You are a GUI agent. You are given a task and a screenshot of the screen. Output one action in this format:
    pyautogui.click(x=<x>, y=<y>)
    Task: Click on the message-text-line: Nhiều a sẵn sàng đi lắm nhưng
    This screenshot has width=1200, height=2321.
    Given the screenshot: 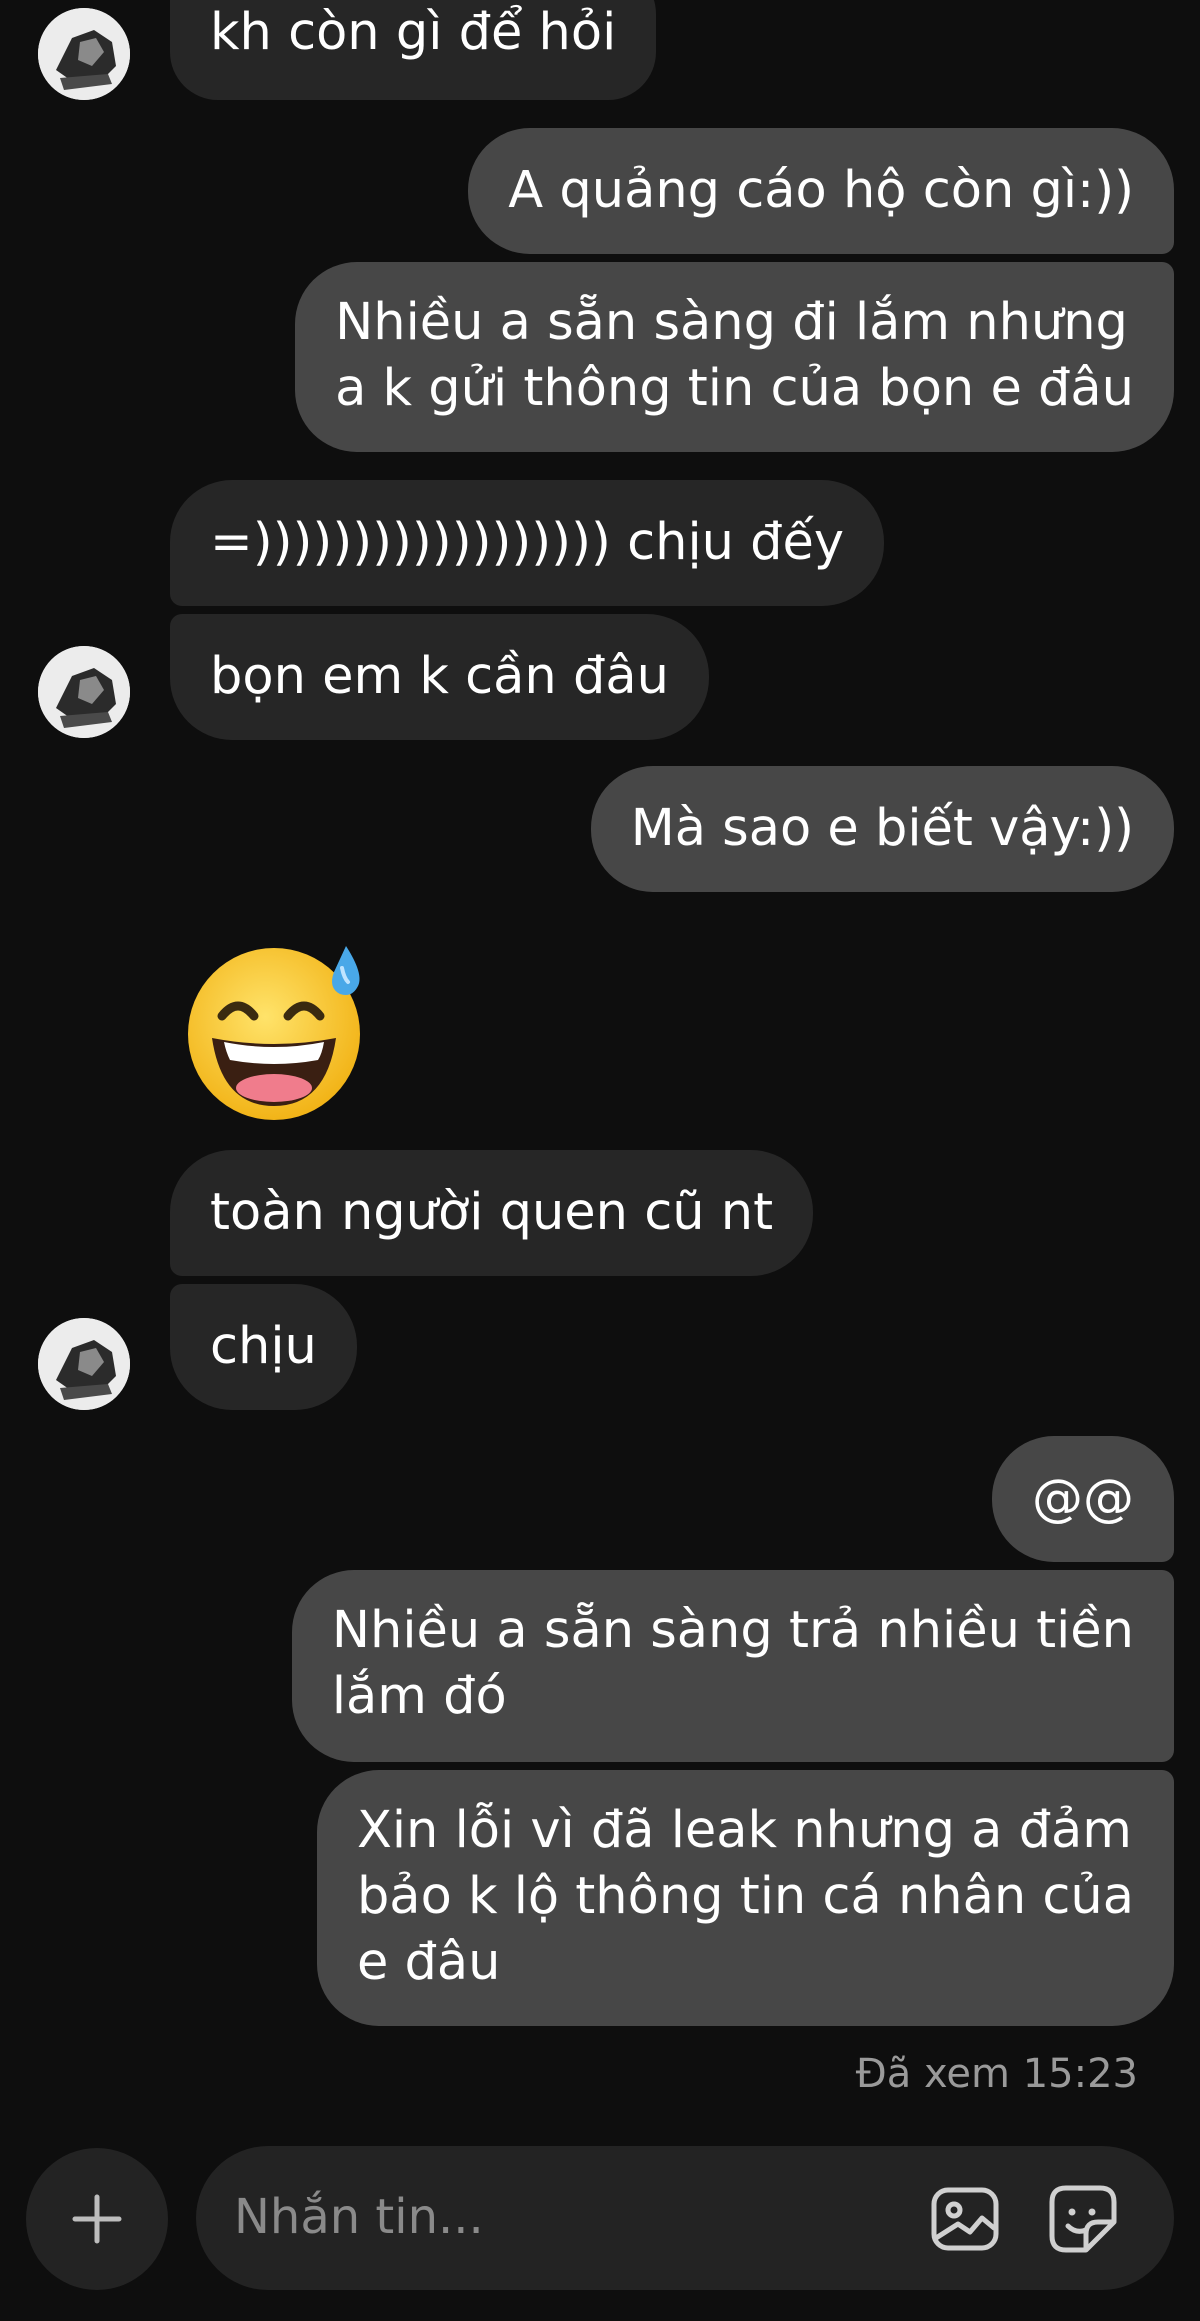 What is the action you would take?
    pyautogui.click(x=731, y=322)
    